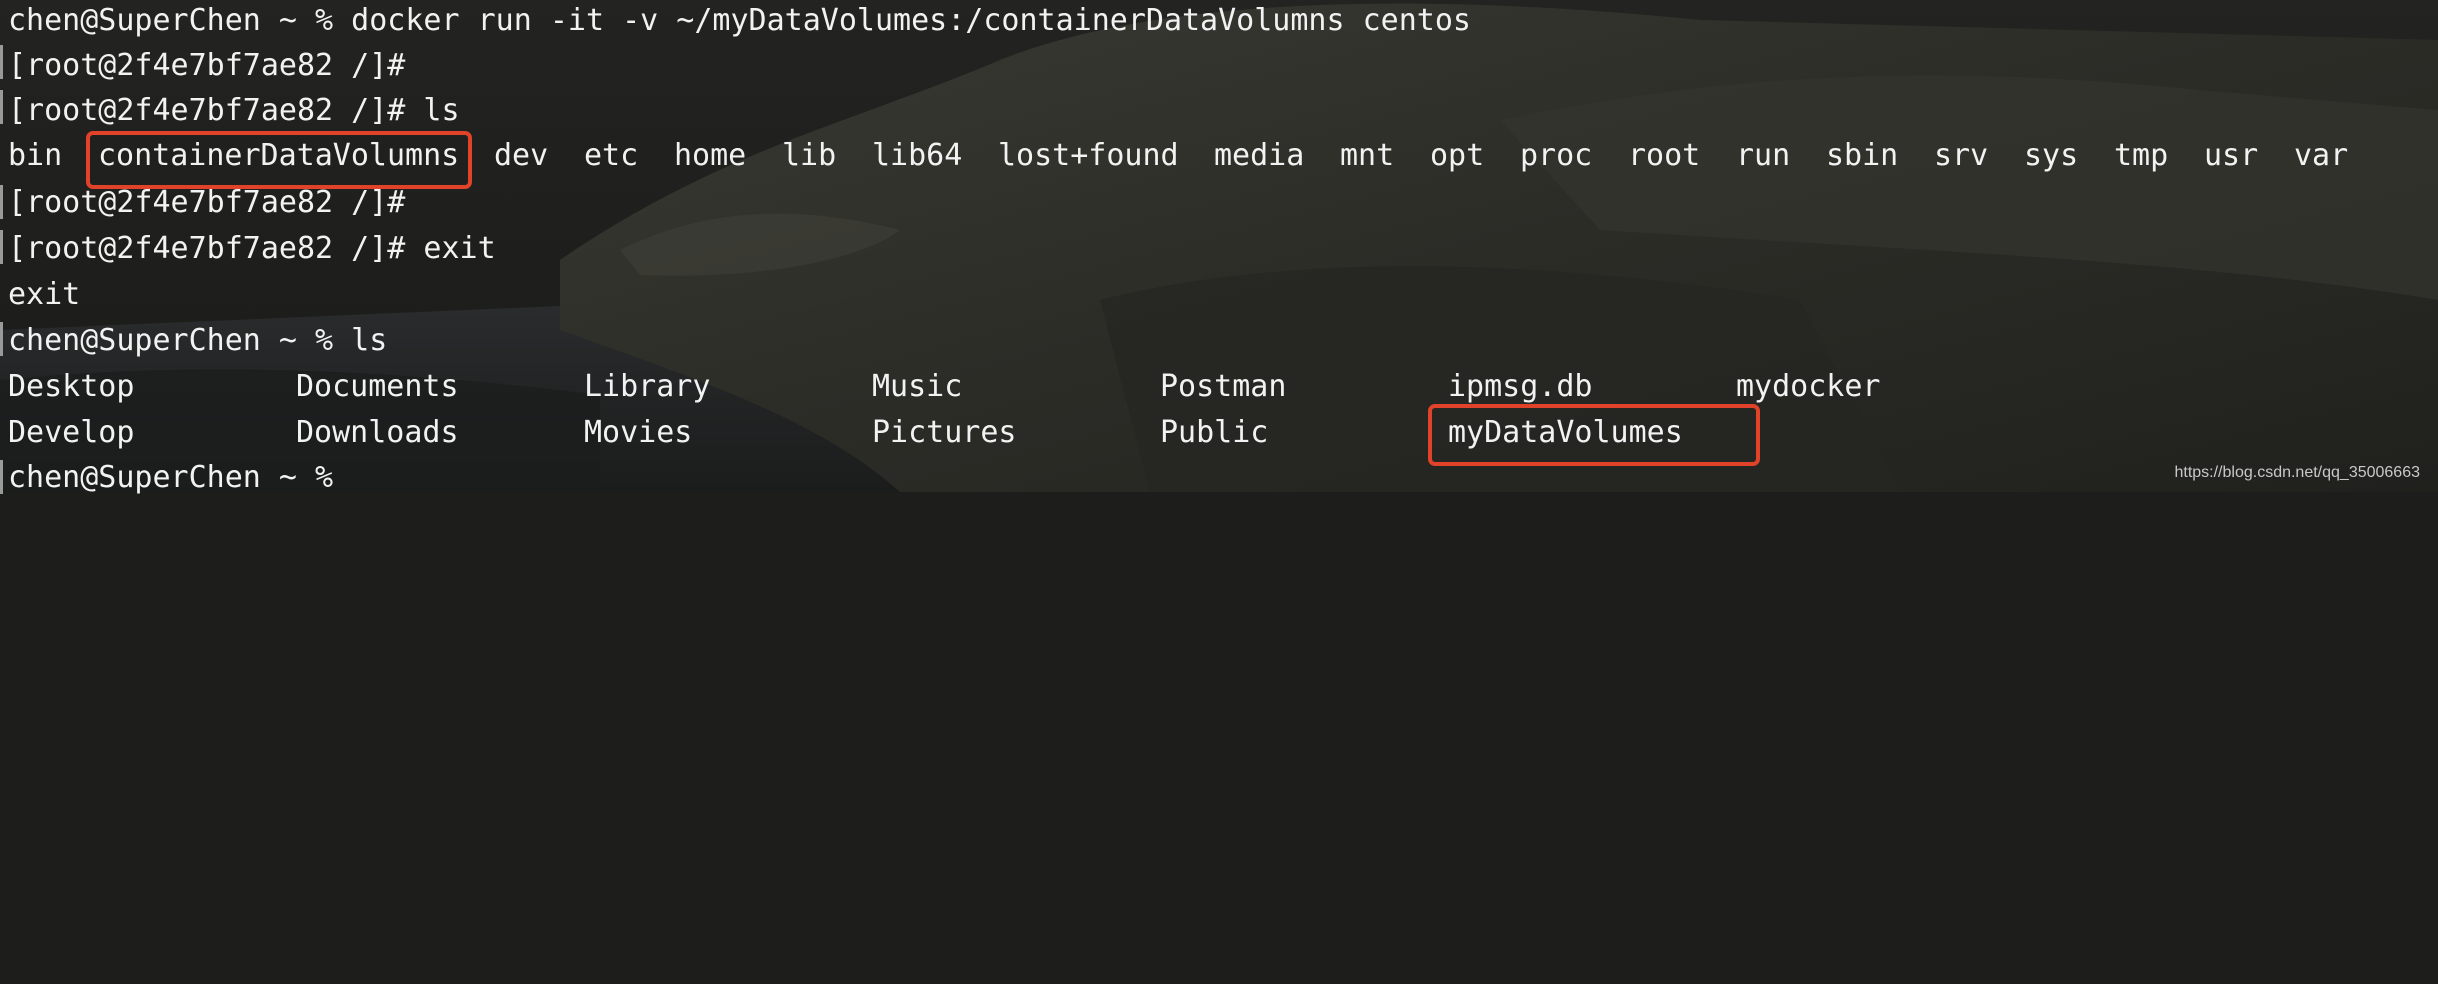  What do you see at coordinates (71, 432) in the screenshot?
I see `ls-entry: Develop` at bounding box center [71, 432].